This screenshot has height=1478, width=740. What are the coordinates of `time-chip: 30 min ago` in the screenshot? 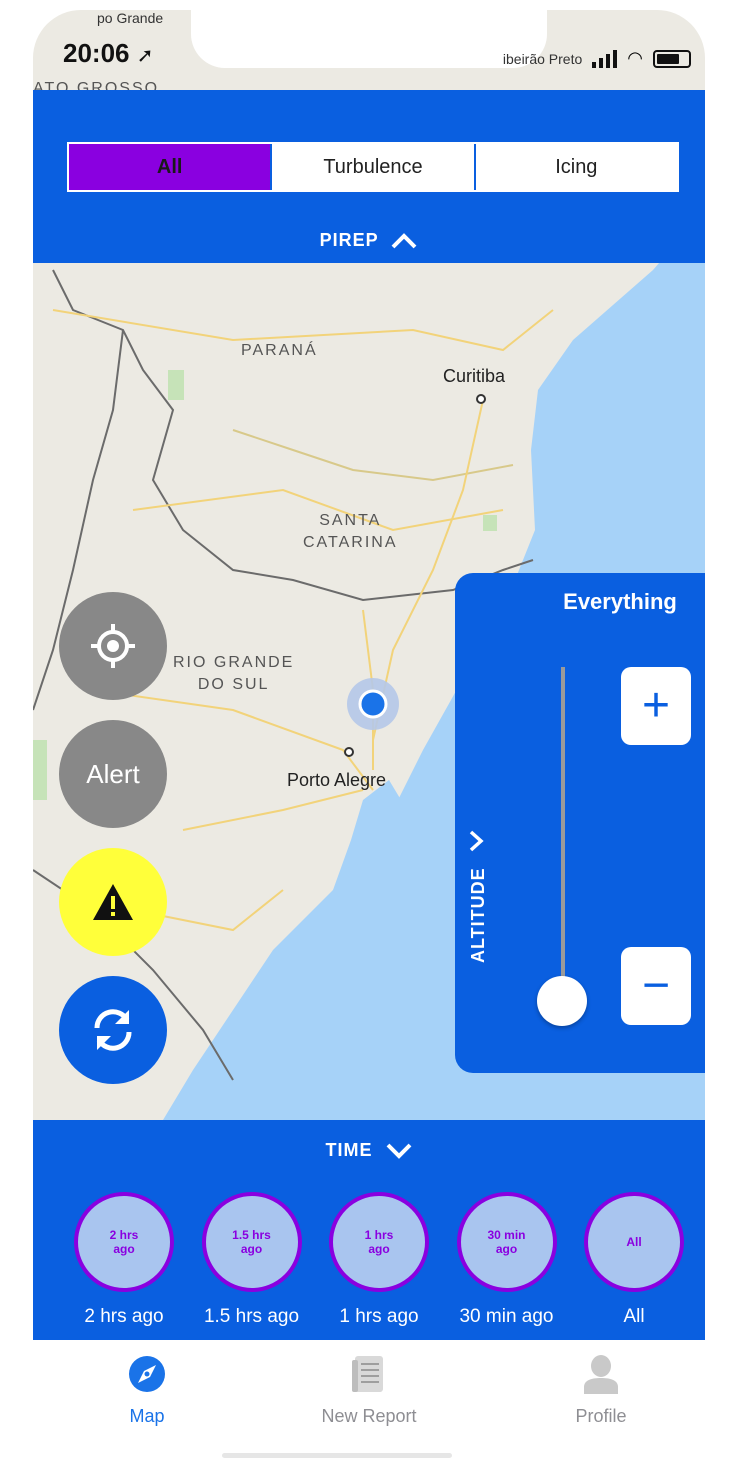 It's located at (506, 1242).